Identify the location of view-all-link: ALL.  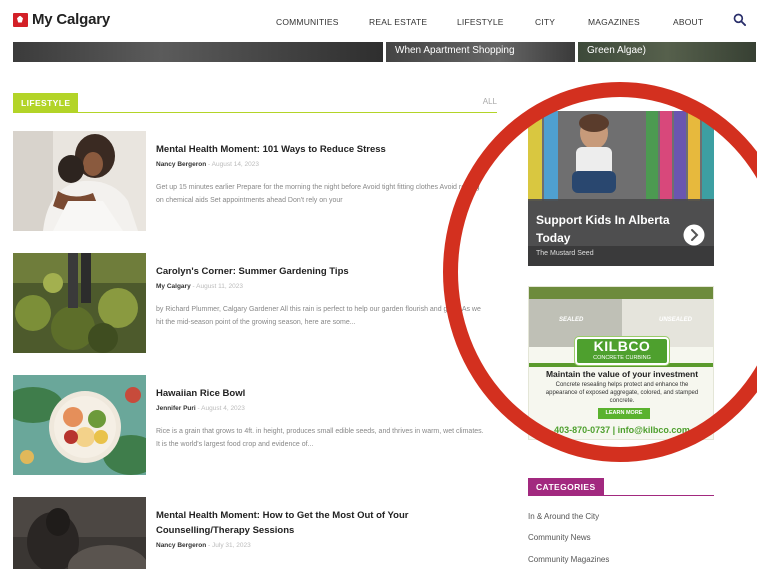
(490, 101).